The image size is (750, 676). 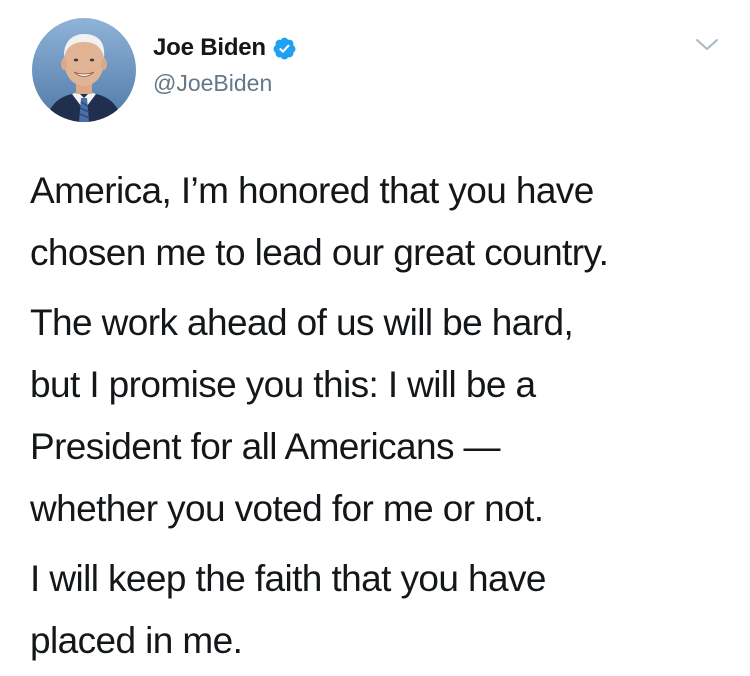 I want to click on avatar-image, so click(x=84, y=70).